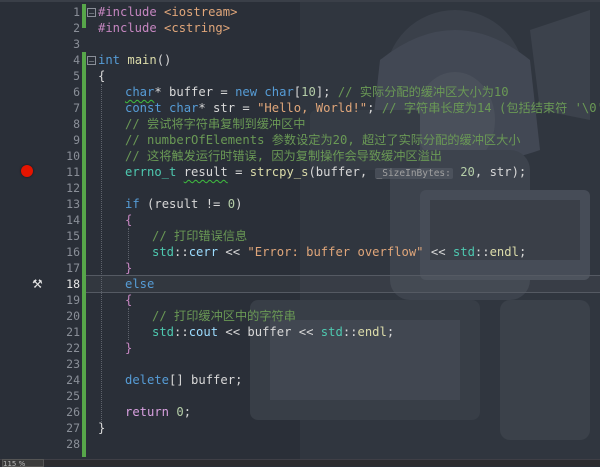 This screenshot has width=600, height=467. I want to click on code-token: =, so click(238, 172).